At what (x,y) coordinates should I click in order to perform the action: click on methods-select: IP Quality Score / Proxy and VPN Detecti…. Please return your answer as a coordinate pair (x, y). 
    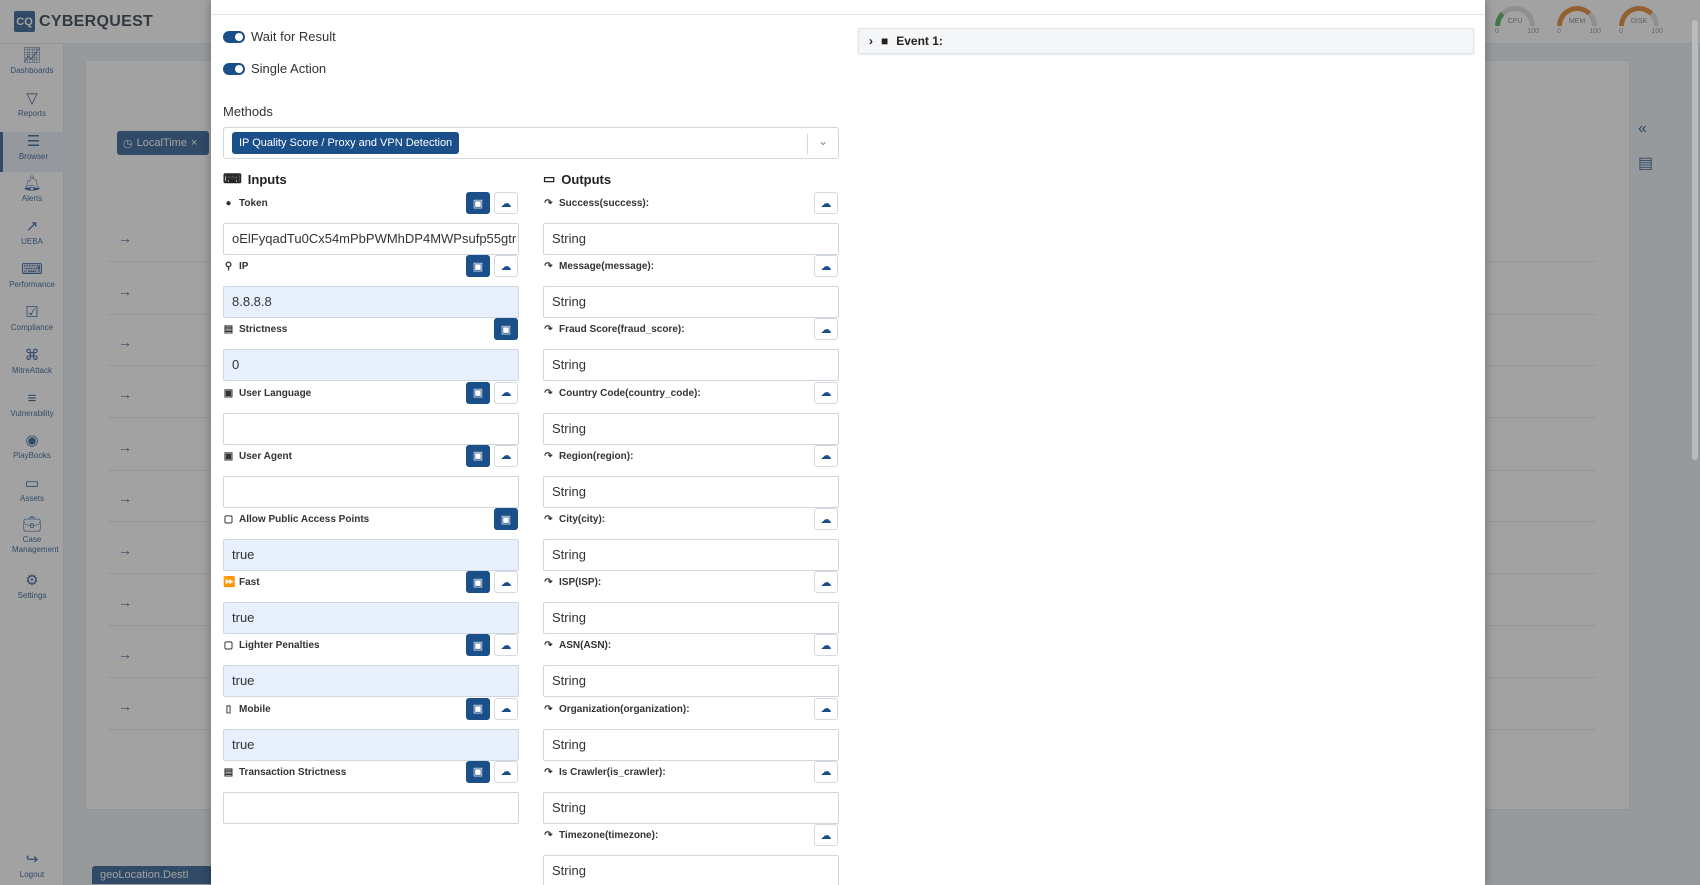
    Looking at the image, I should click on (531, 143).